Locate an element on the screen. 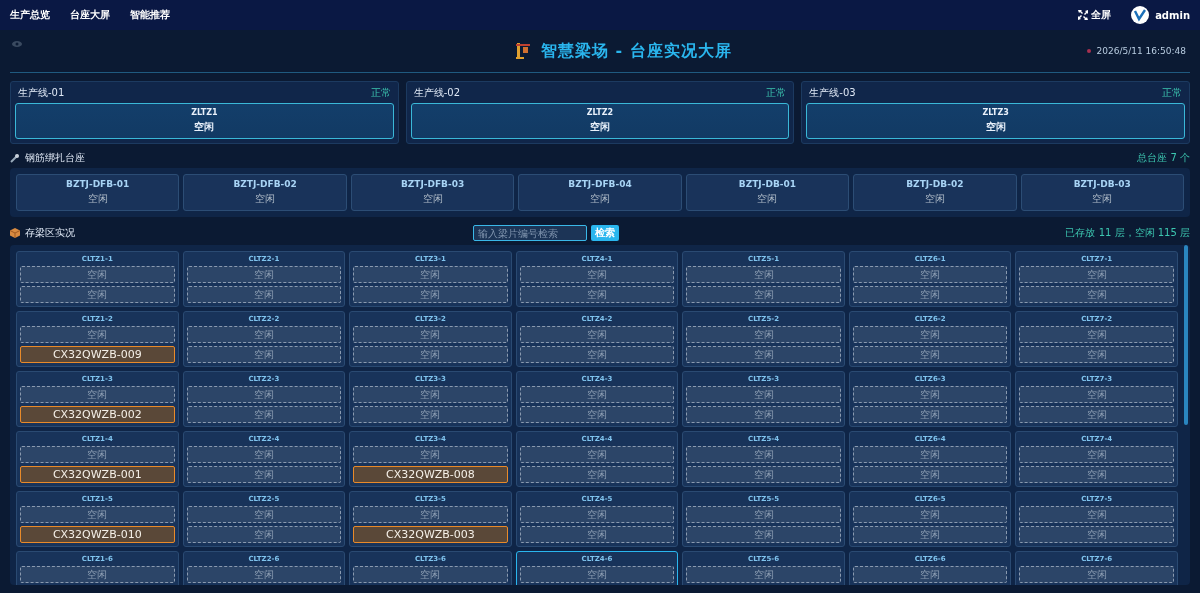 The height and width of the screenshot is (593, 1200). beam-layer: CX32QWZB-001 is located at coordinates (97, 474).